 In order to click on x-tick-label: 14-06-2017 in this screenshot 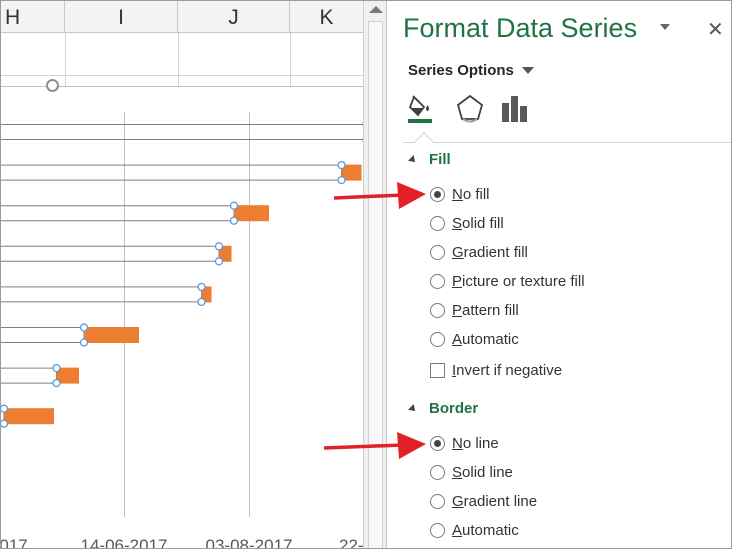, I will do `click(124, 542)`.